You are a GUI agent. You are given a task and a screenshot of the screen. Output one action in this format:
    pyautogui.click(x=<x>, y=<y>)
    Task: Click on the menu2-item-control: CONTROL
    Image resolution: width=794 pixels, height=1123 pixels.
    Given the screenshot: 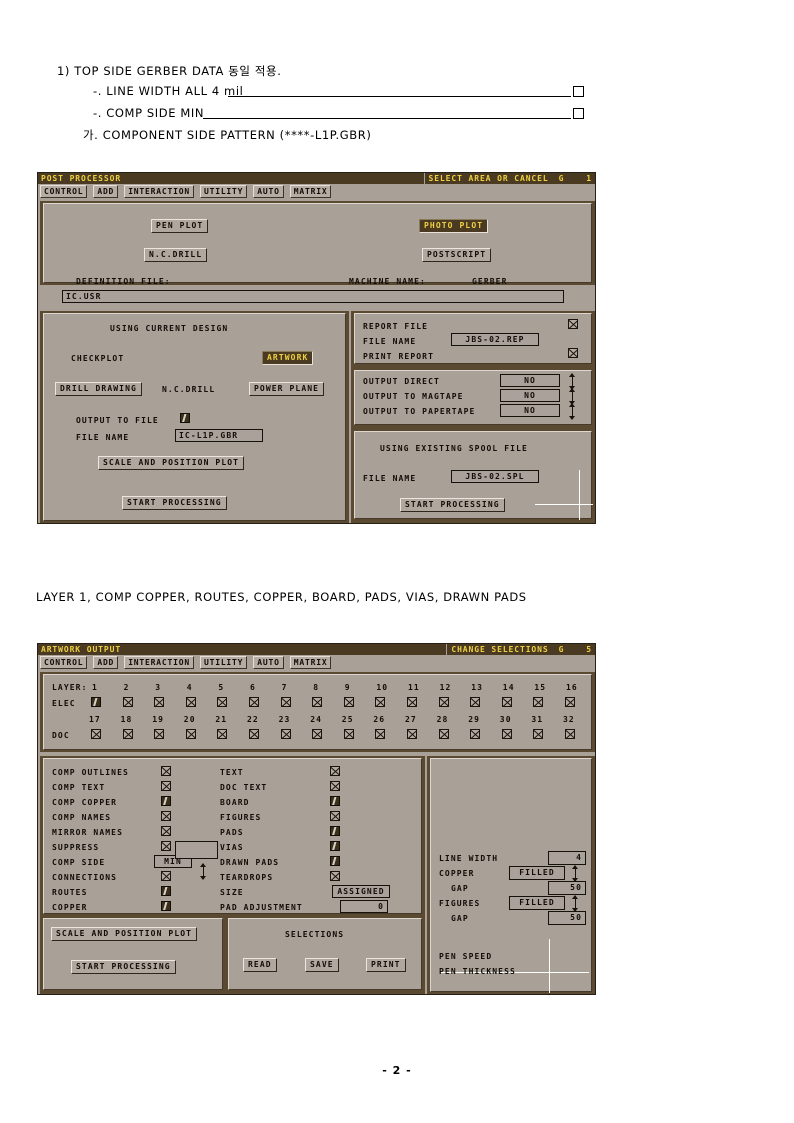 What is the action you would take?
    pyautogui.click(x=64, y=662)
    